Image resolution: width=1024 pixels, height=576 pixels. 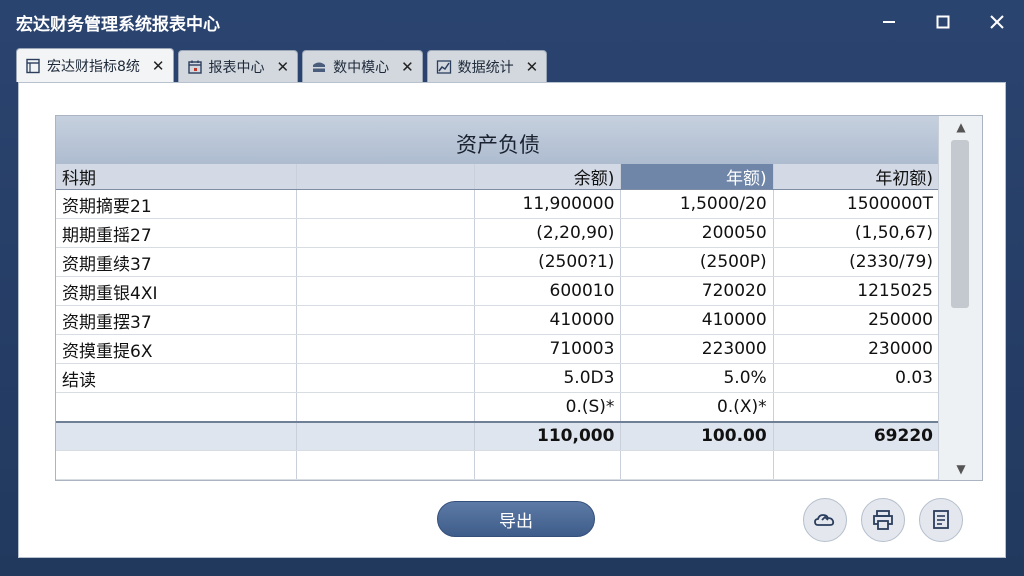 What do you see at coordinates (960, 469) in the screenshot?
I see `scroll-down-icon: ▼` at bounding box center [960, 469].